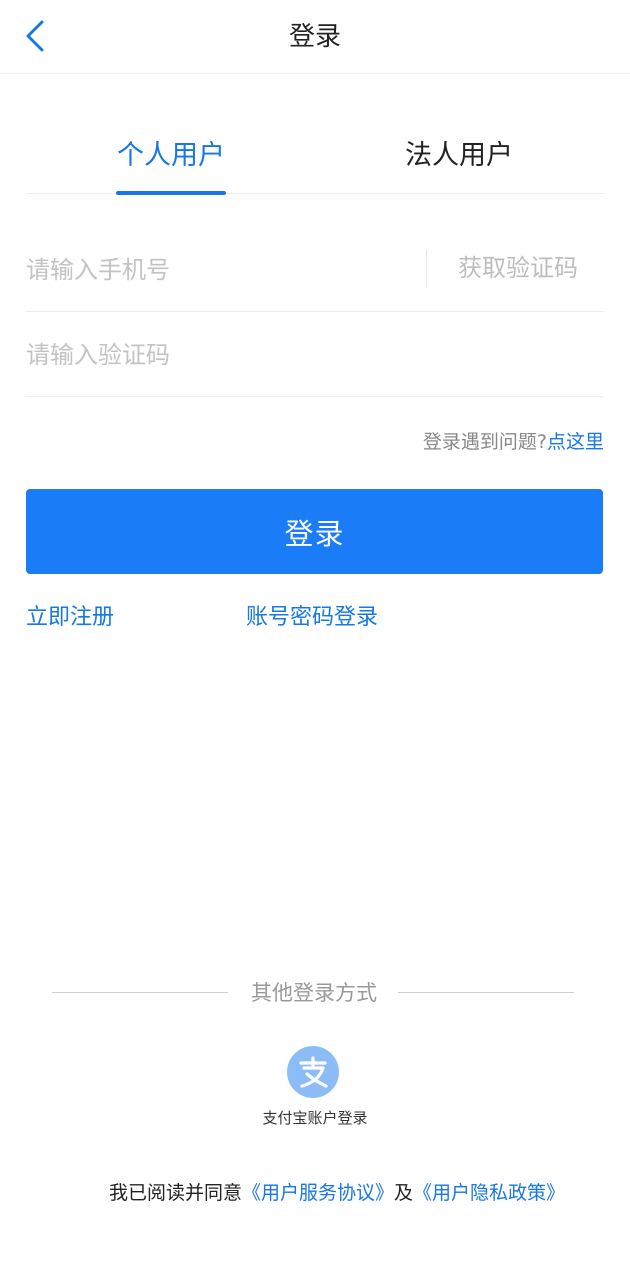 The height and width of the screenshot is (1280, 630). What do you see at coordinates (171, 155) in the screenshot?
I see `tab-label: 个人用户` at bounding box center [171, 155].